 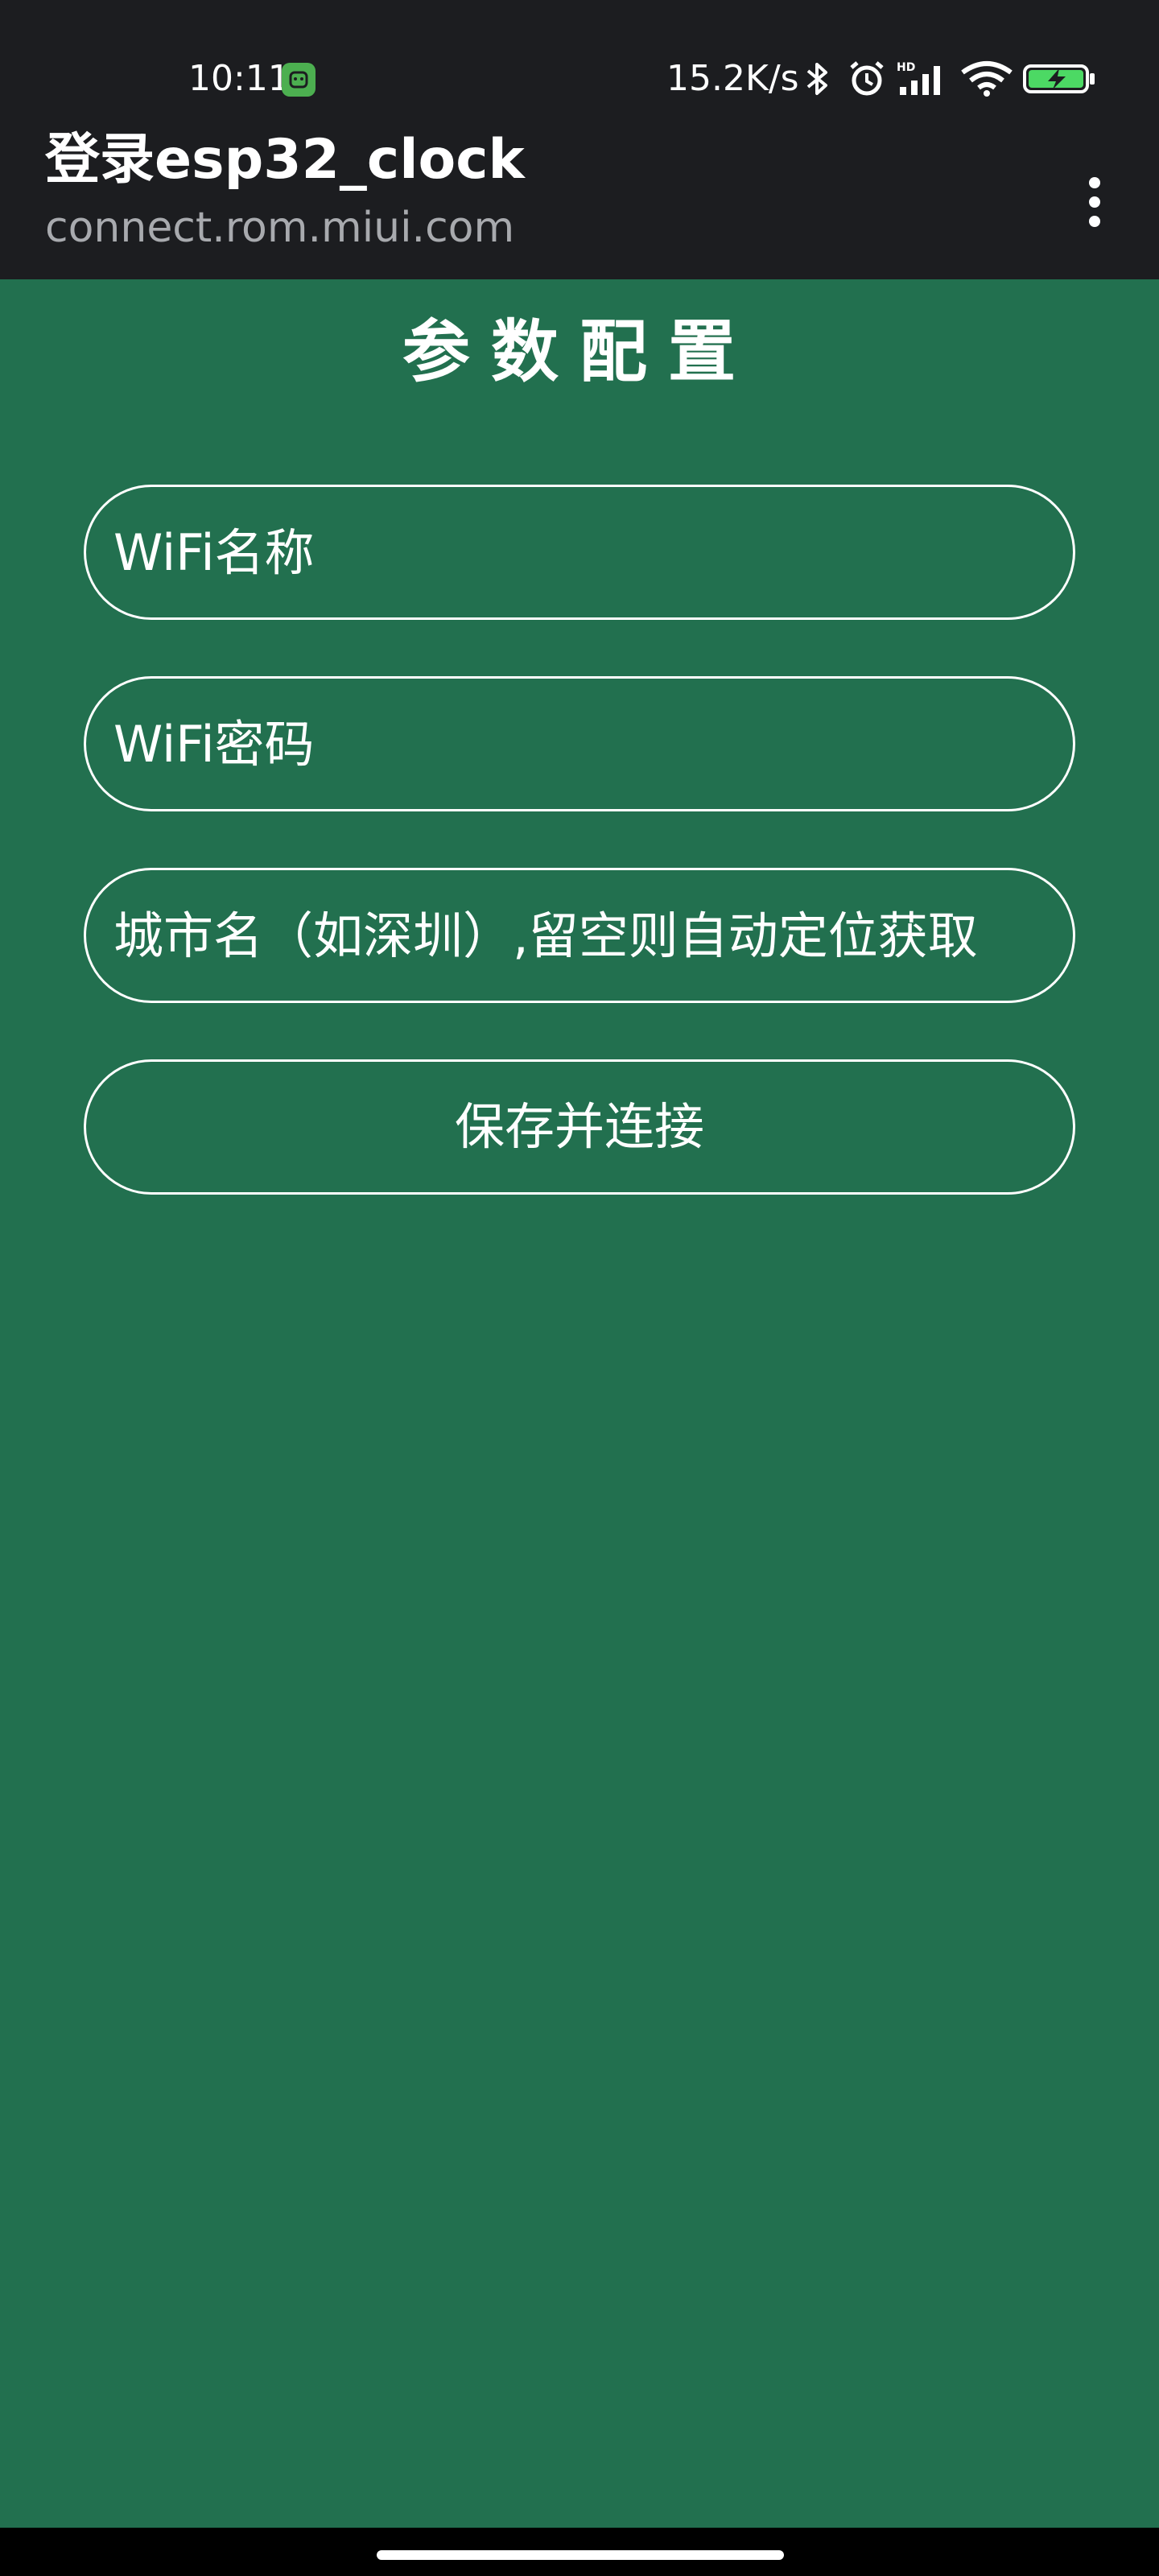 I want to click on network-speed: 15.2K/s, so click(x=732, y=78).